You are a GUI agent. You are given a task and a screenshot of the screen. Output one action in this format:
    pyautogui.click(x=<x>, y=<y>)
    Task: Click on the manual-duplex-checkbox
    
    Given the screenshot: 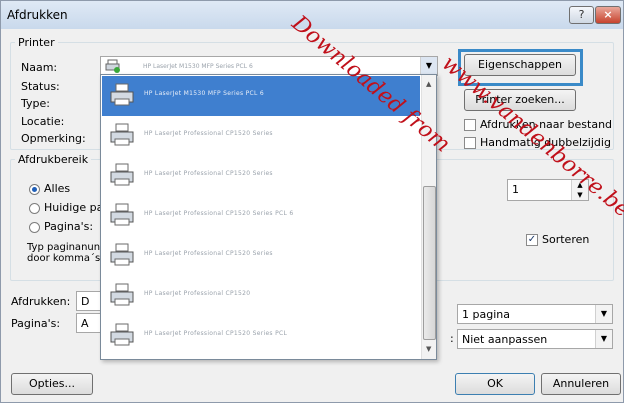 What is the action you would take?
    pyautogui.click(x=470, y=143)
    